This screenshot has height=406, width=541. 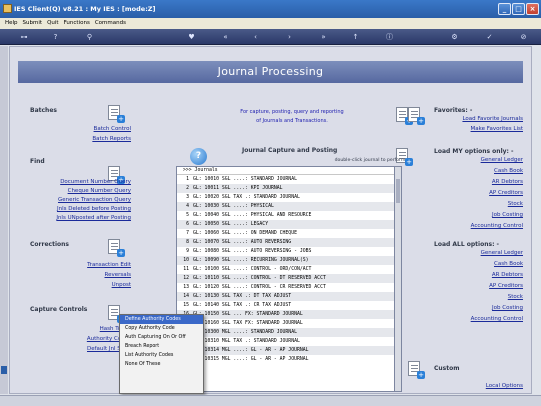 What do you see at coordinates (285, 179) in the screenshot?
I see `journal-row: 1 GL: 10010 SGL ....: STANDARD JOURNAL` at bounding box center [285, 179].